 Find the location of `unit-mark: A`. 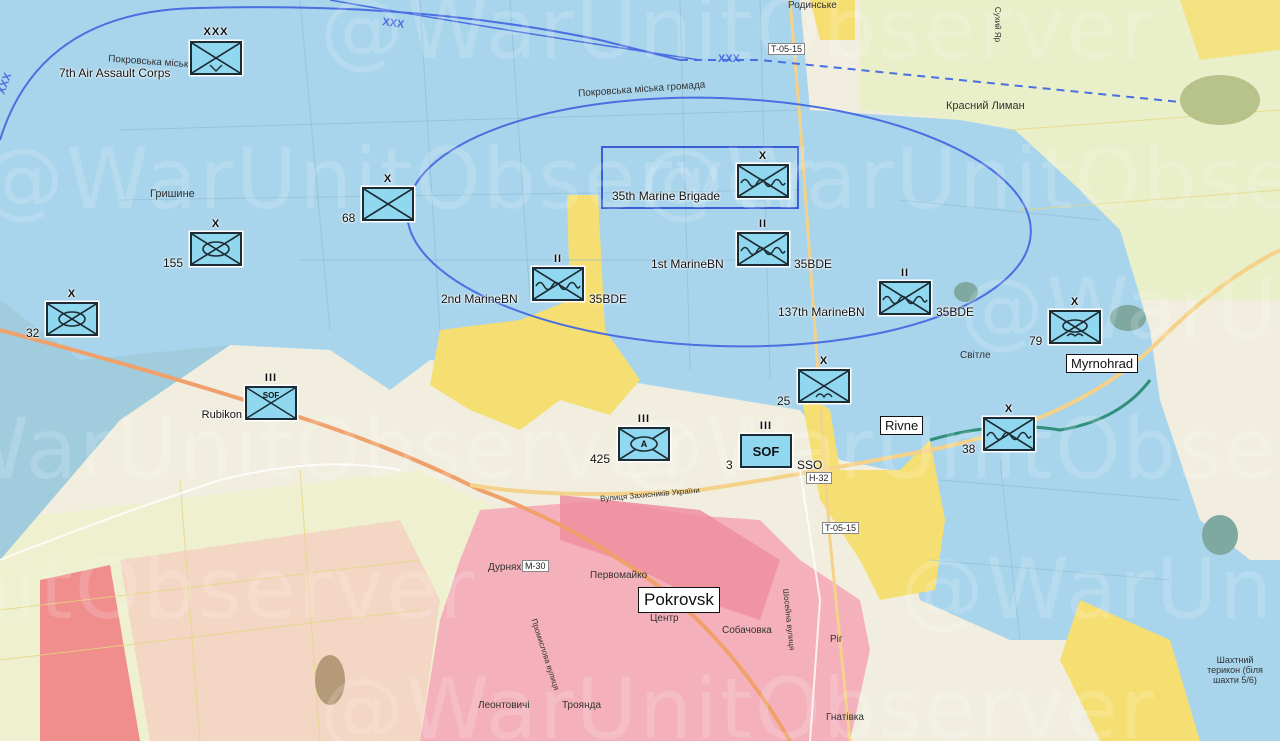

unit-mark: A is located at coordinates (644, 444).